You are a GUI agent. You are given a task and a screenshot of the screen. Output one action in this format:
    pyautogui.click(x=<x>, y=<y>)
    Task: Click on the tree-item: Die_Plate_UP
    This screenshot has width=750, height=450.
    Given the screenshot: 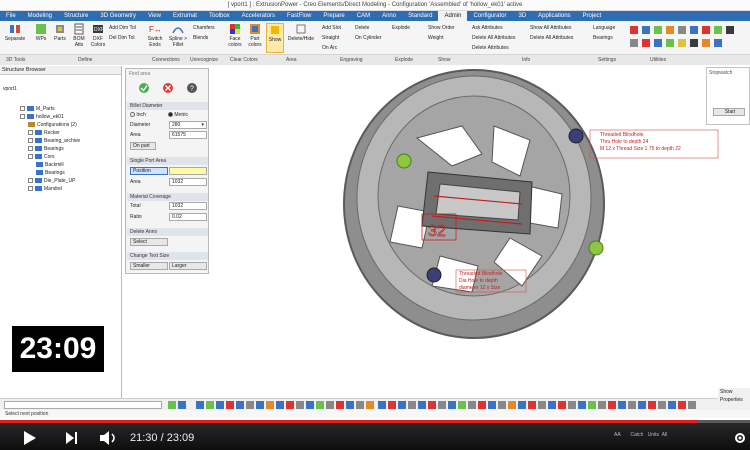 What is the action you would take?
    pyautogui.click(x=51, y=181)
    